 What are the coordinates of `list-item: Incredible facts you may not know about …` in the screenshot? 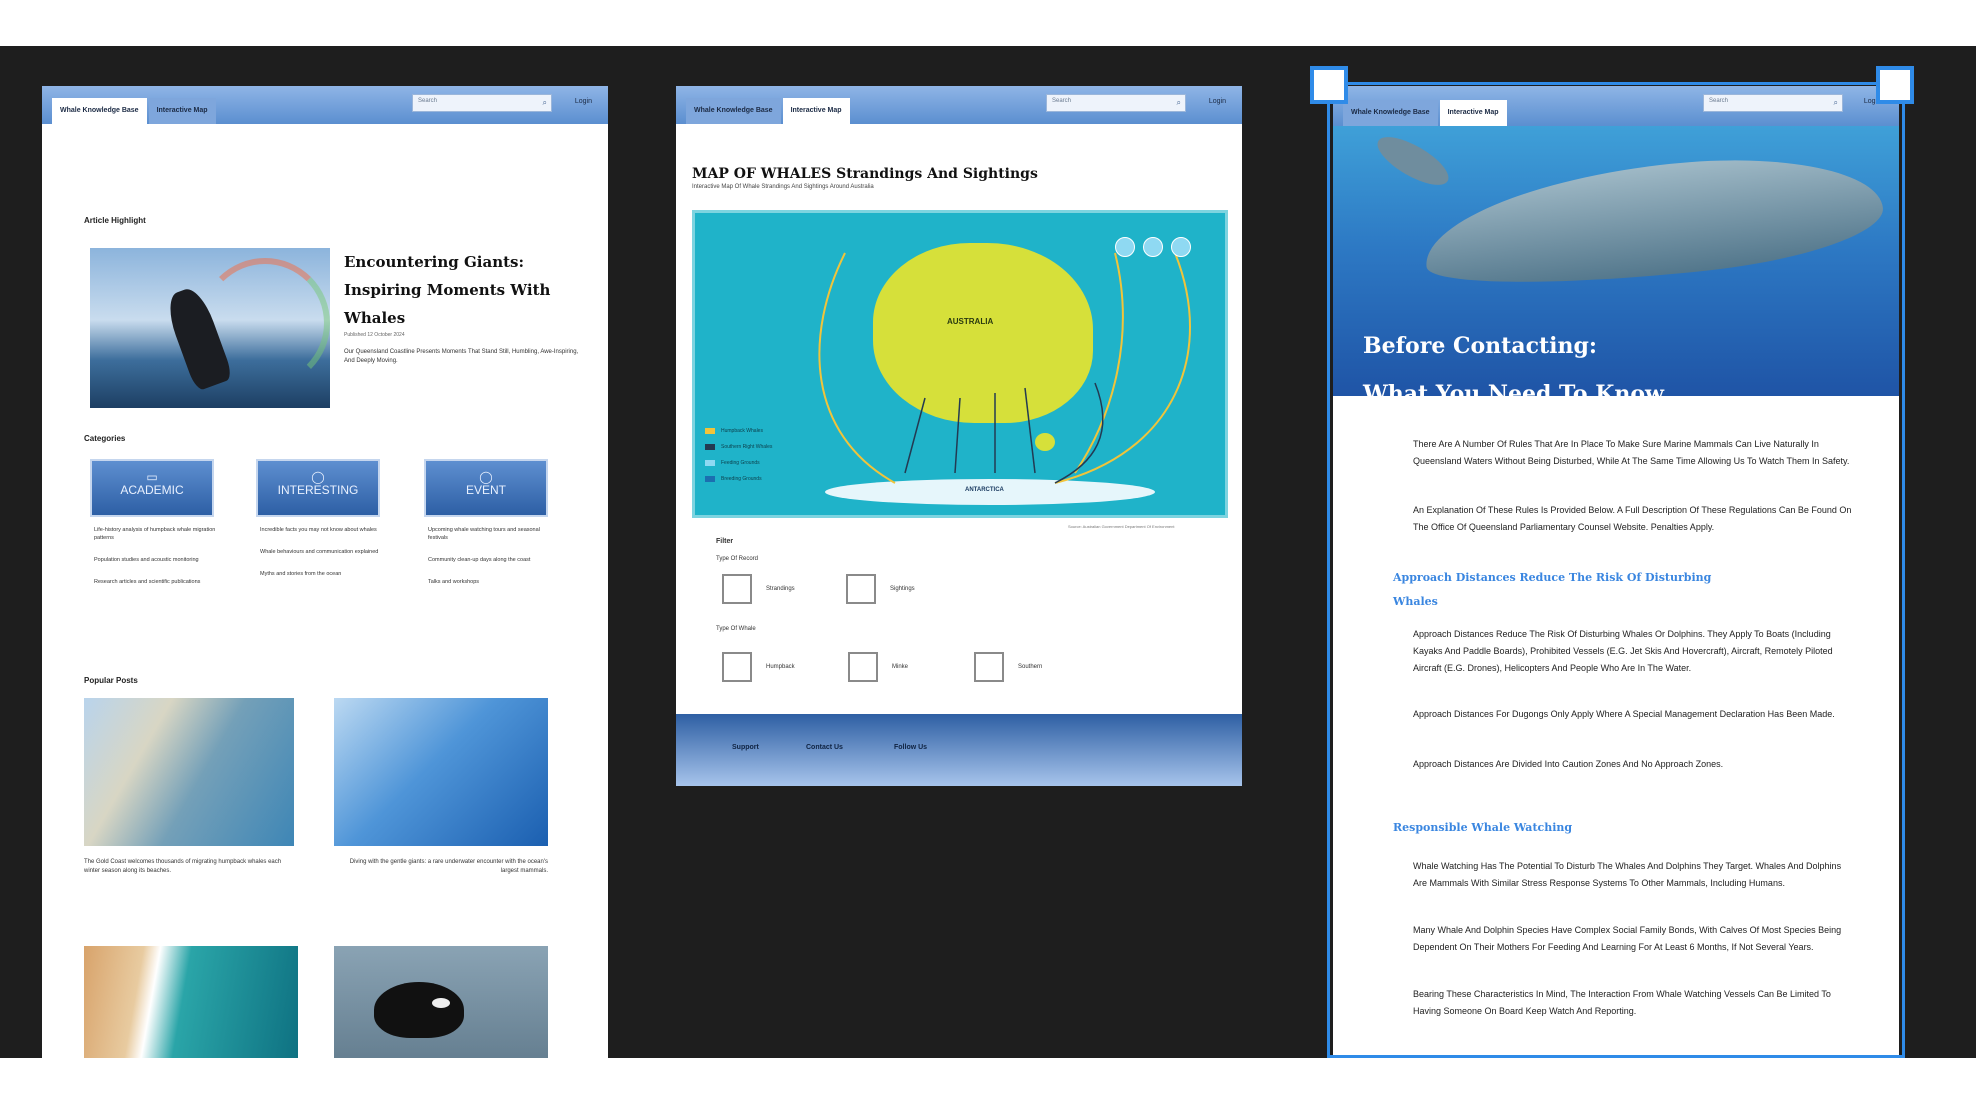 It's located at (318, 530).